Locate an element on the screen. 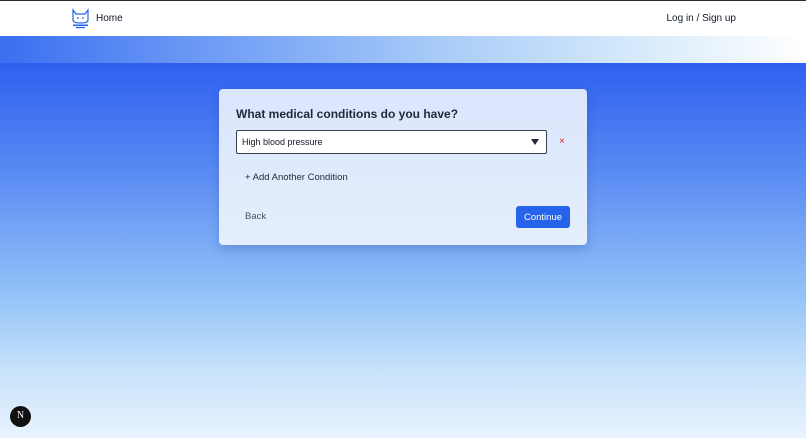 Image resolution: width=806 pixels, height=438 pixels. login-signup-link: Log in / Sign up is located at coordinates (702, 18).